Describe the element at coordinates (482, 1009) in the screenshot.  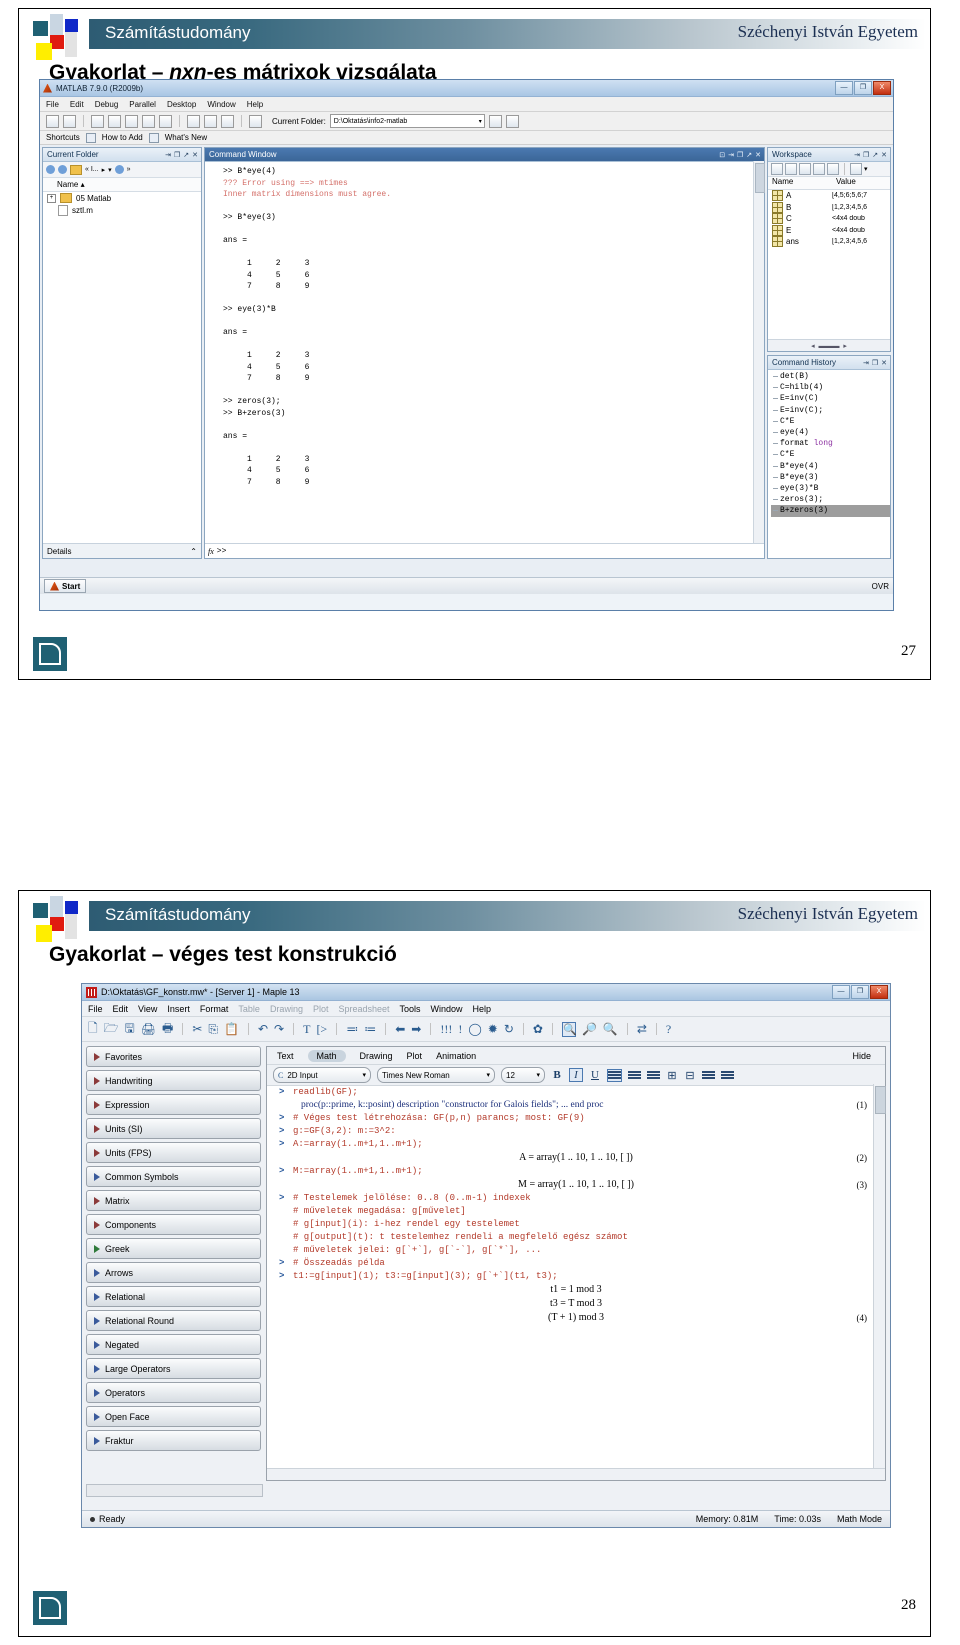
I see `maple-menu-item-help: Help` at that location.